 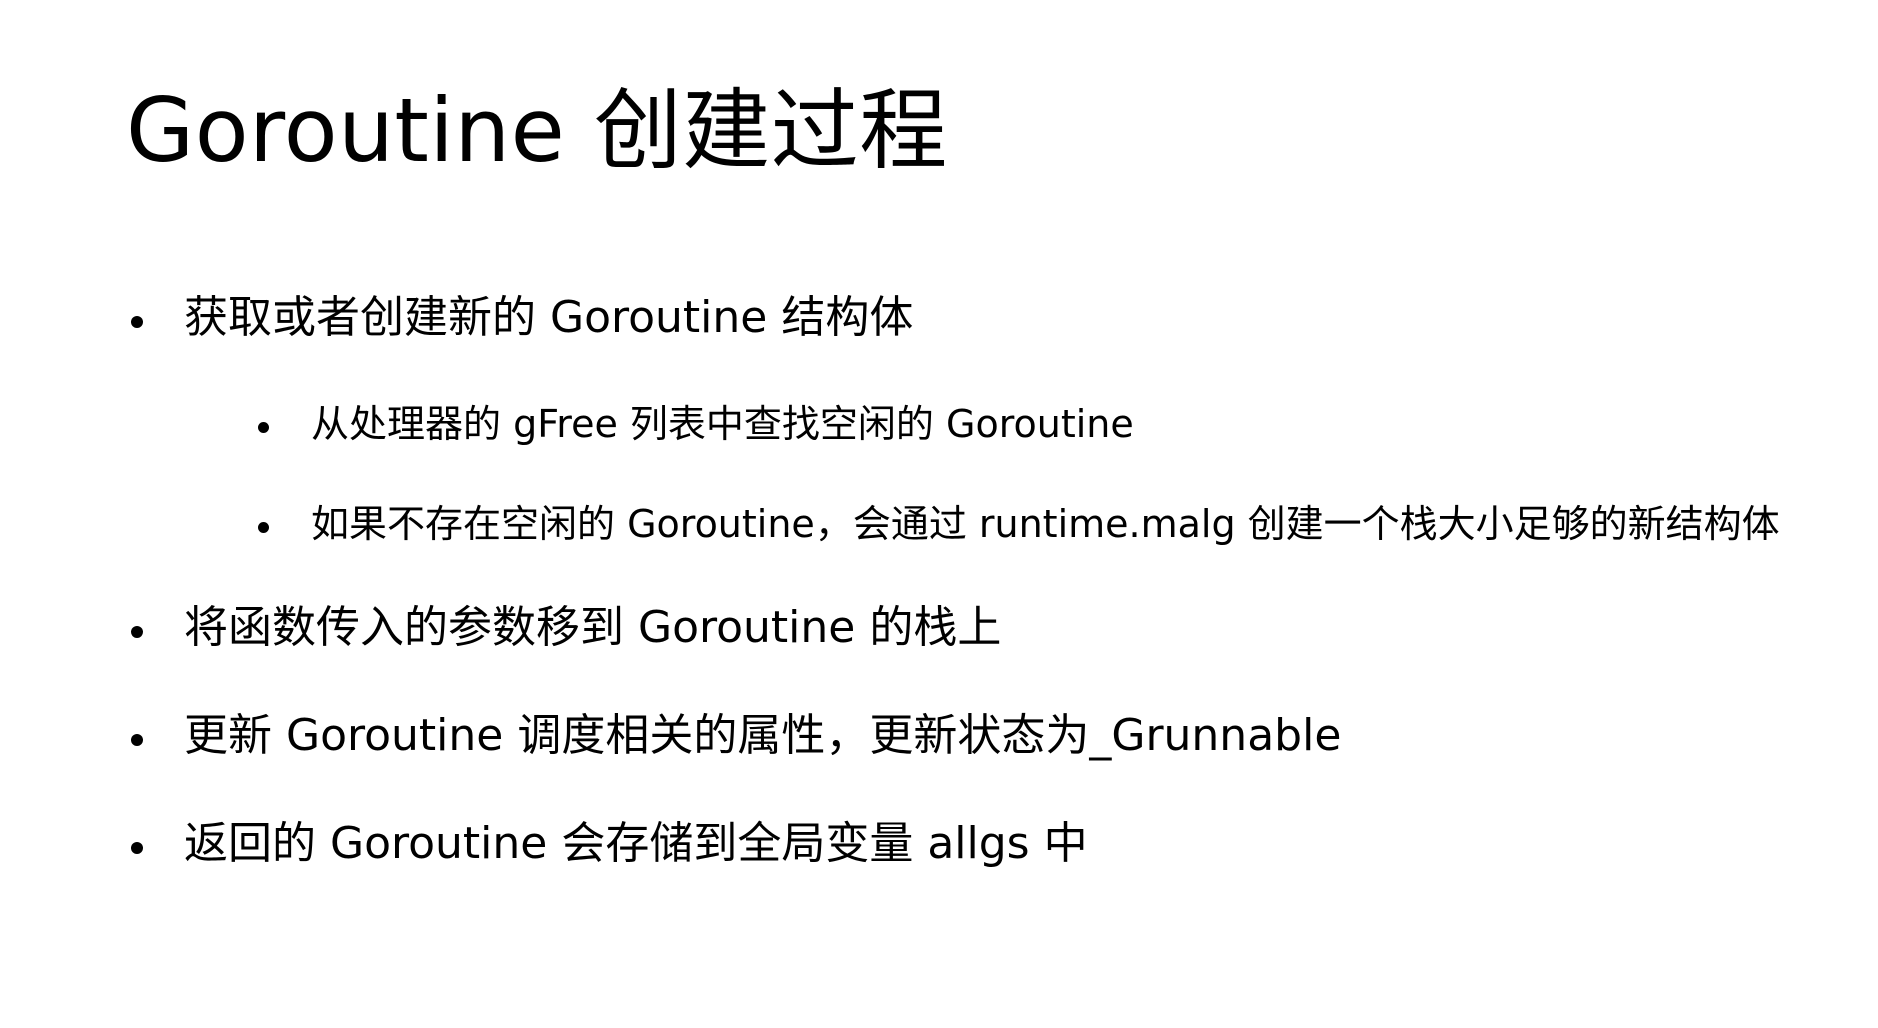 What do you see at coordinates (763, 735) in the screenshot?
I see `bullet-text: 更新 Goroutine 调度相关的属性，更新状态为_Grunnable` at bounding box center [763, 735].